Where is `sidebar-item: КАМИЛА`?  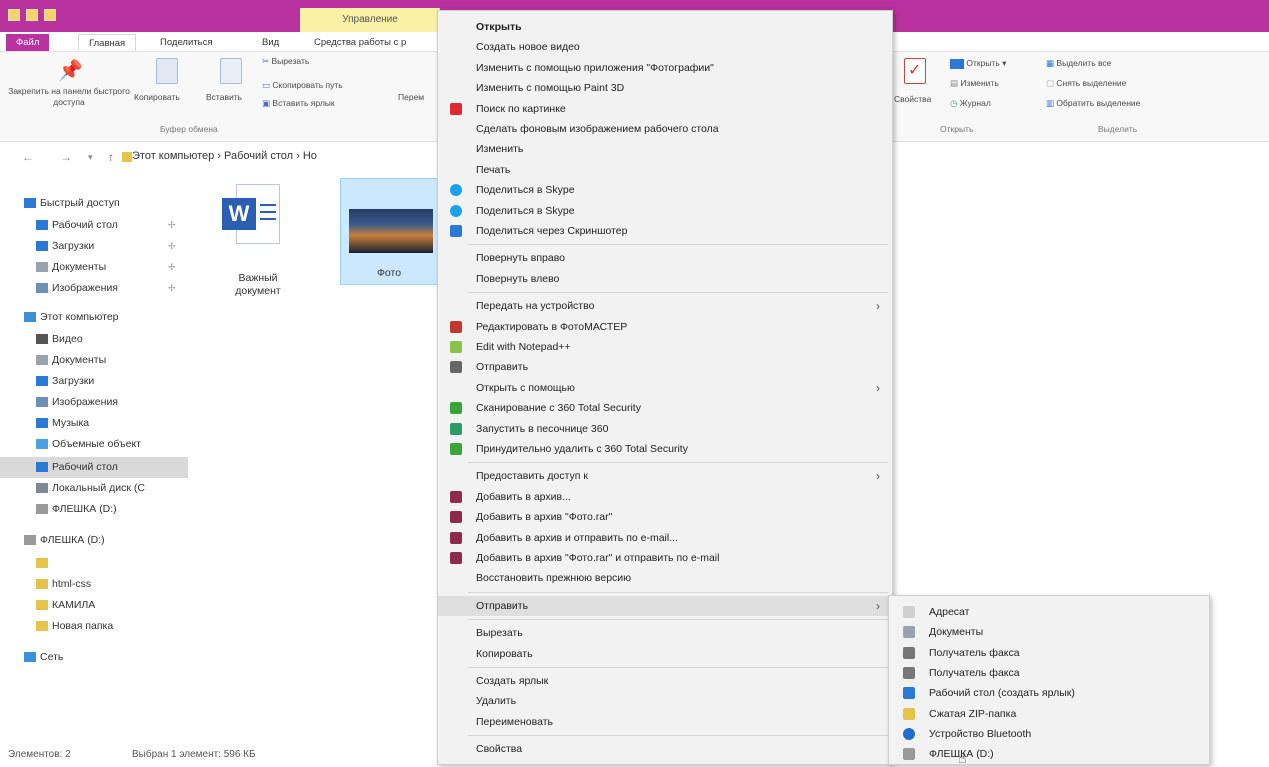 sidebar-item: КАМИЛА is located at coordinates (94, 605).